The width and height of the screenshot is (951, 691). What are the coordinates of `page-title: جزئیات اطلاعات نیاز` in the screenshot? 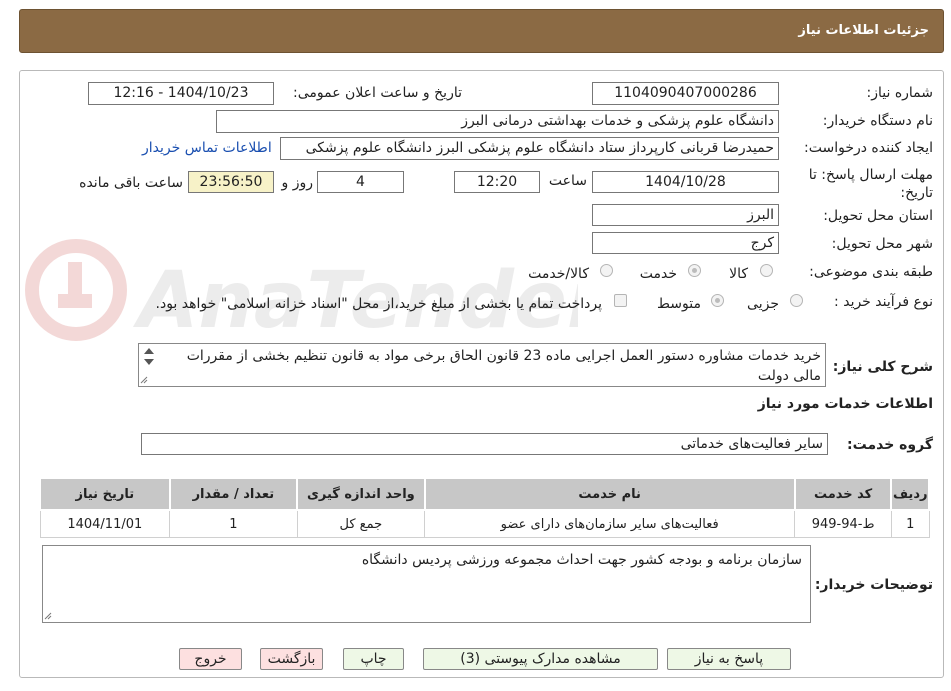 It's located at (863, 30).